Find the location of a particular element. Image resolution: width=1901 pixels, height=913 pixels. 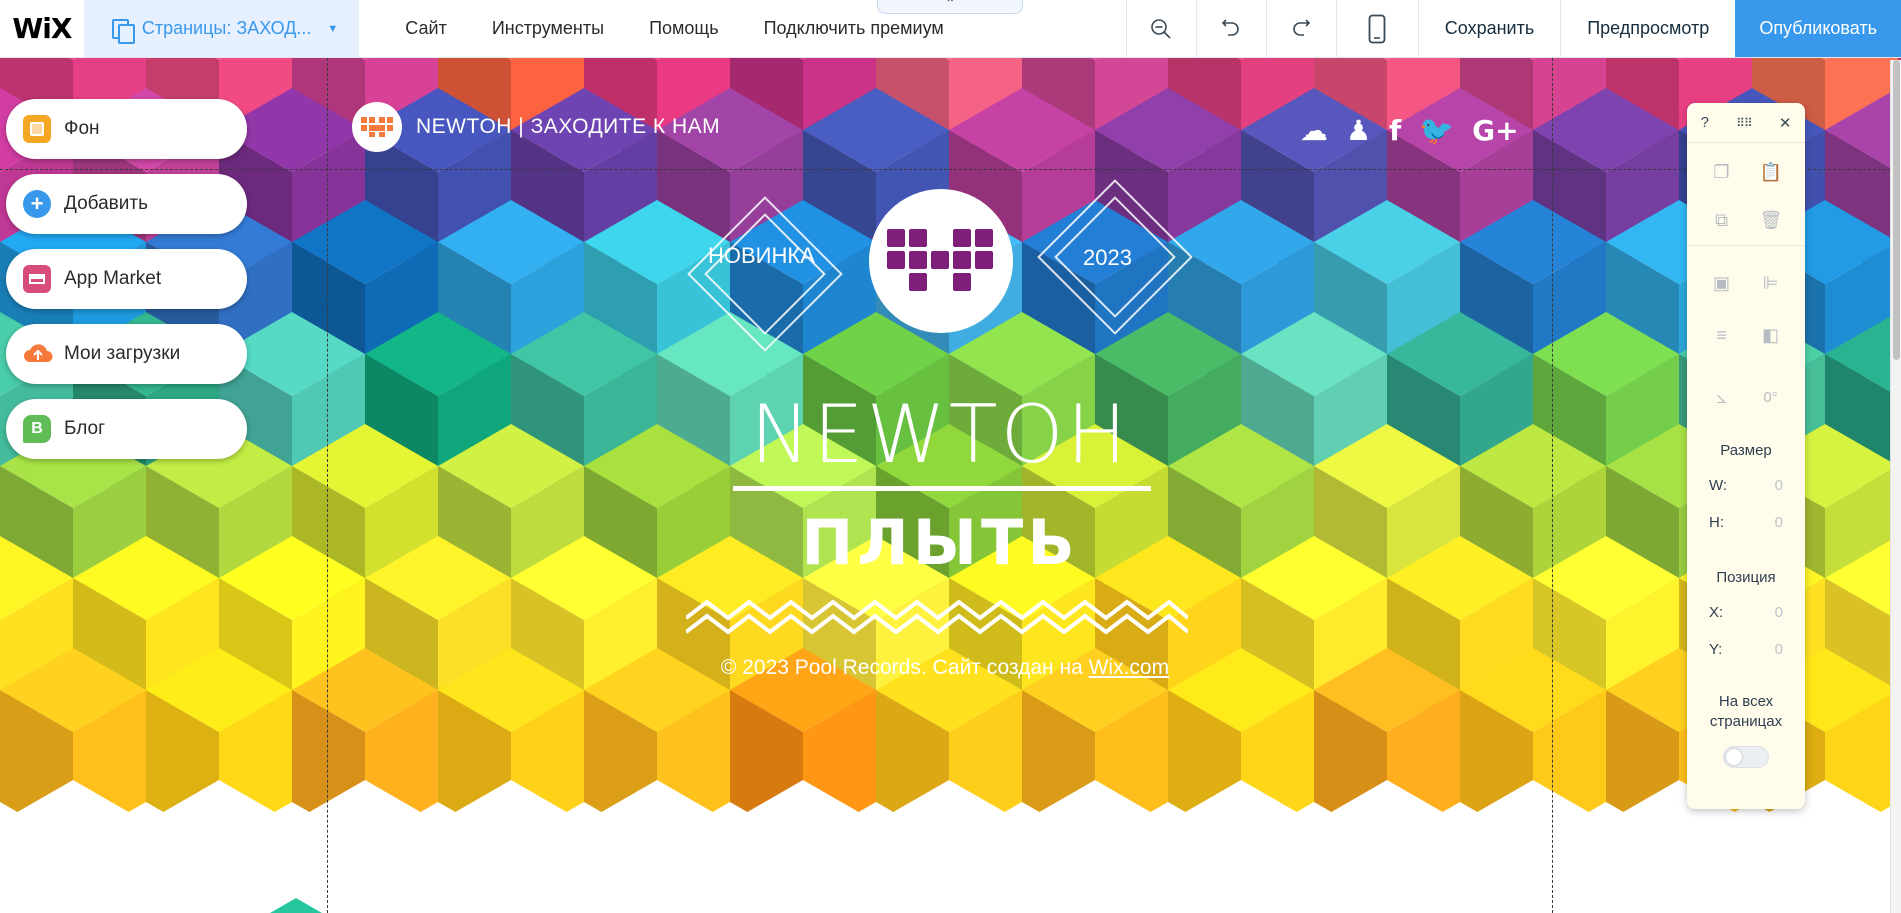

page-guide-right is located at coordinates (1552, 485).